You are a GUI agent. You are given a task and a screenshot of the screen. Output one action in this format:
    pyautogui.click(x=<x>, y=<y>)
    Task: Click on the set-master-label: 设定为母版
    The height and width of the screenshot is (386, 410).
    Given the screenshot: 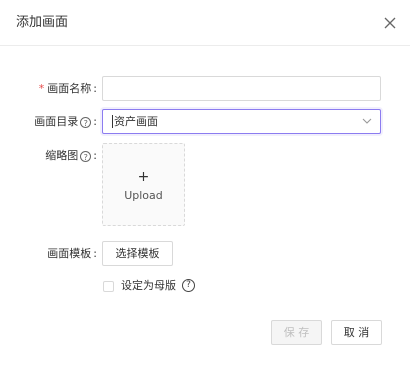 What is the action you would take?
    pyautogui.click(x=148, y=285)
    